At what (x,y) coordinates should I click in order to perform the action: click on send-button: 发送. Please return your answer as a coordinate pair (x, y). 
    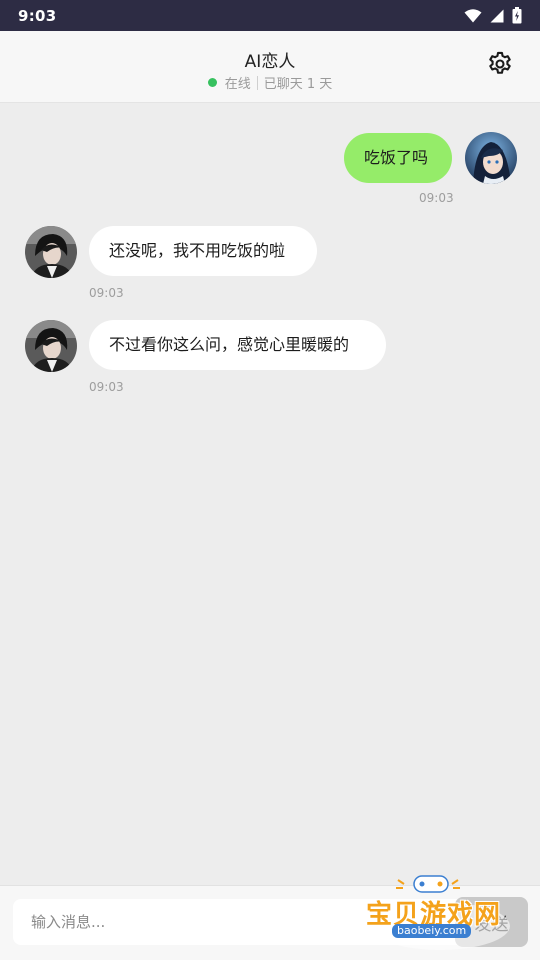
    Looking at the image, I should click on (491, 922).